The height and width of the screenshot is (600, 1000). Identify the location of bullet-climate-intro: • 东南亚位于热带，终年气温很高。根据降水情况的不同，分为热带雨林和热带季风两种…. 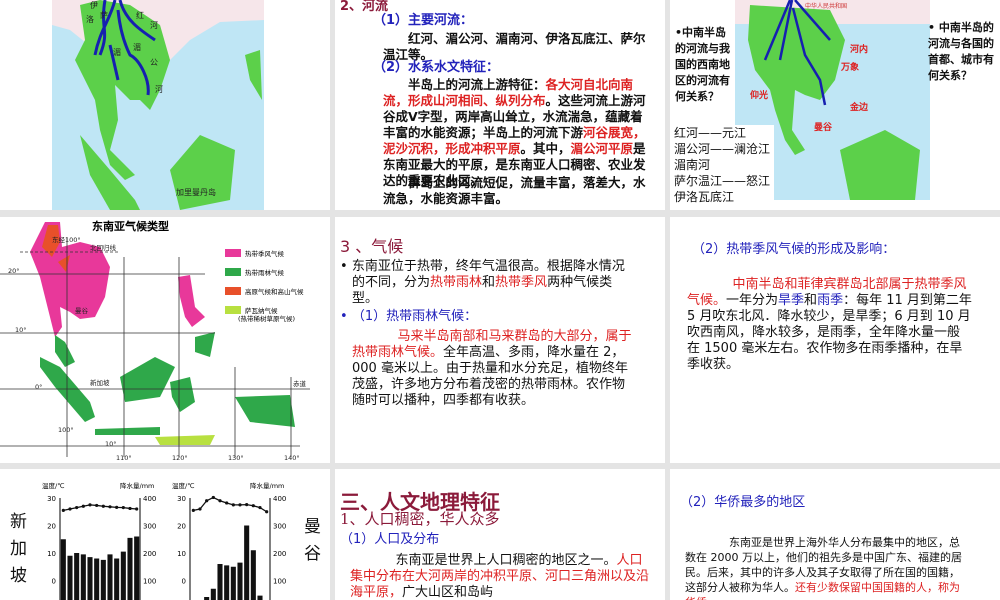
(482, 282).